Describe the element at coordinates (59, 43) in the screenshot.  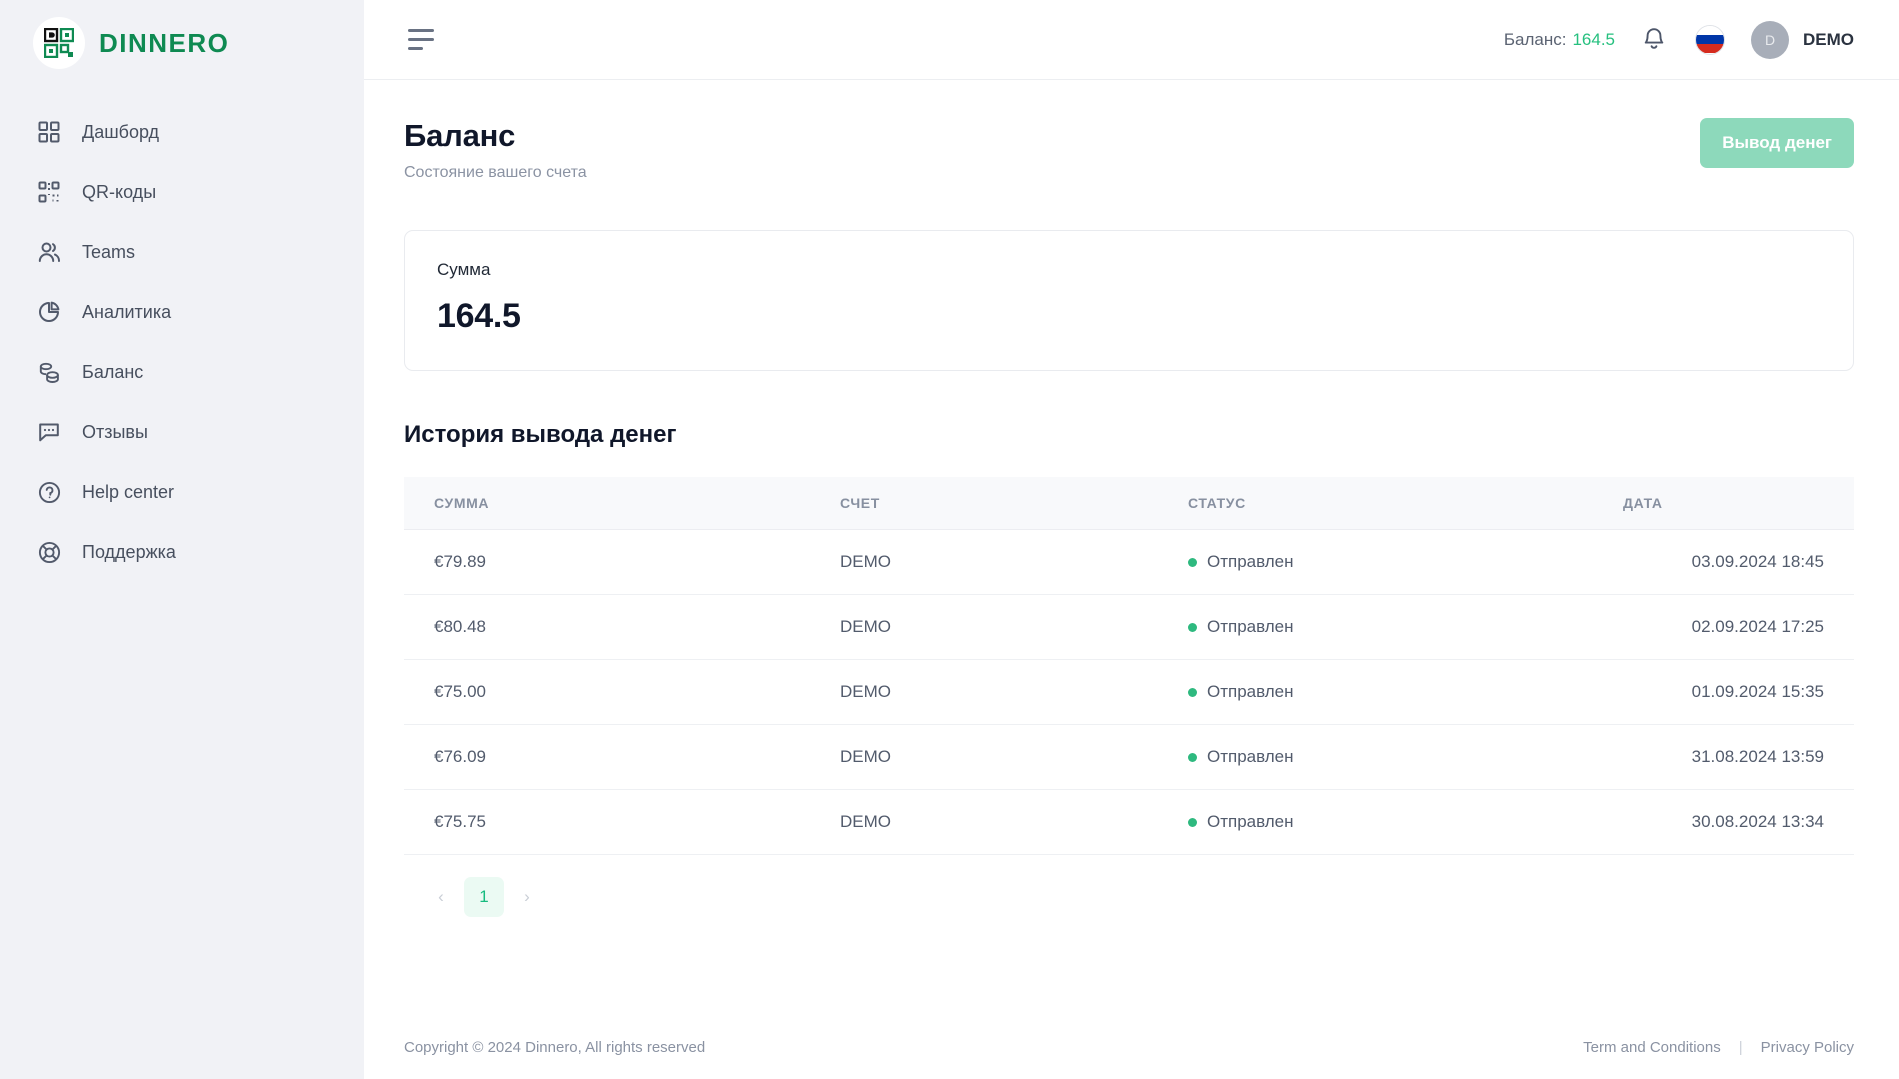
I see `qr-code-logo-icon` at that location.